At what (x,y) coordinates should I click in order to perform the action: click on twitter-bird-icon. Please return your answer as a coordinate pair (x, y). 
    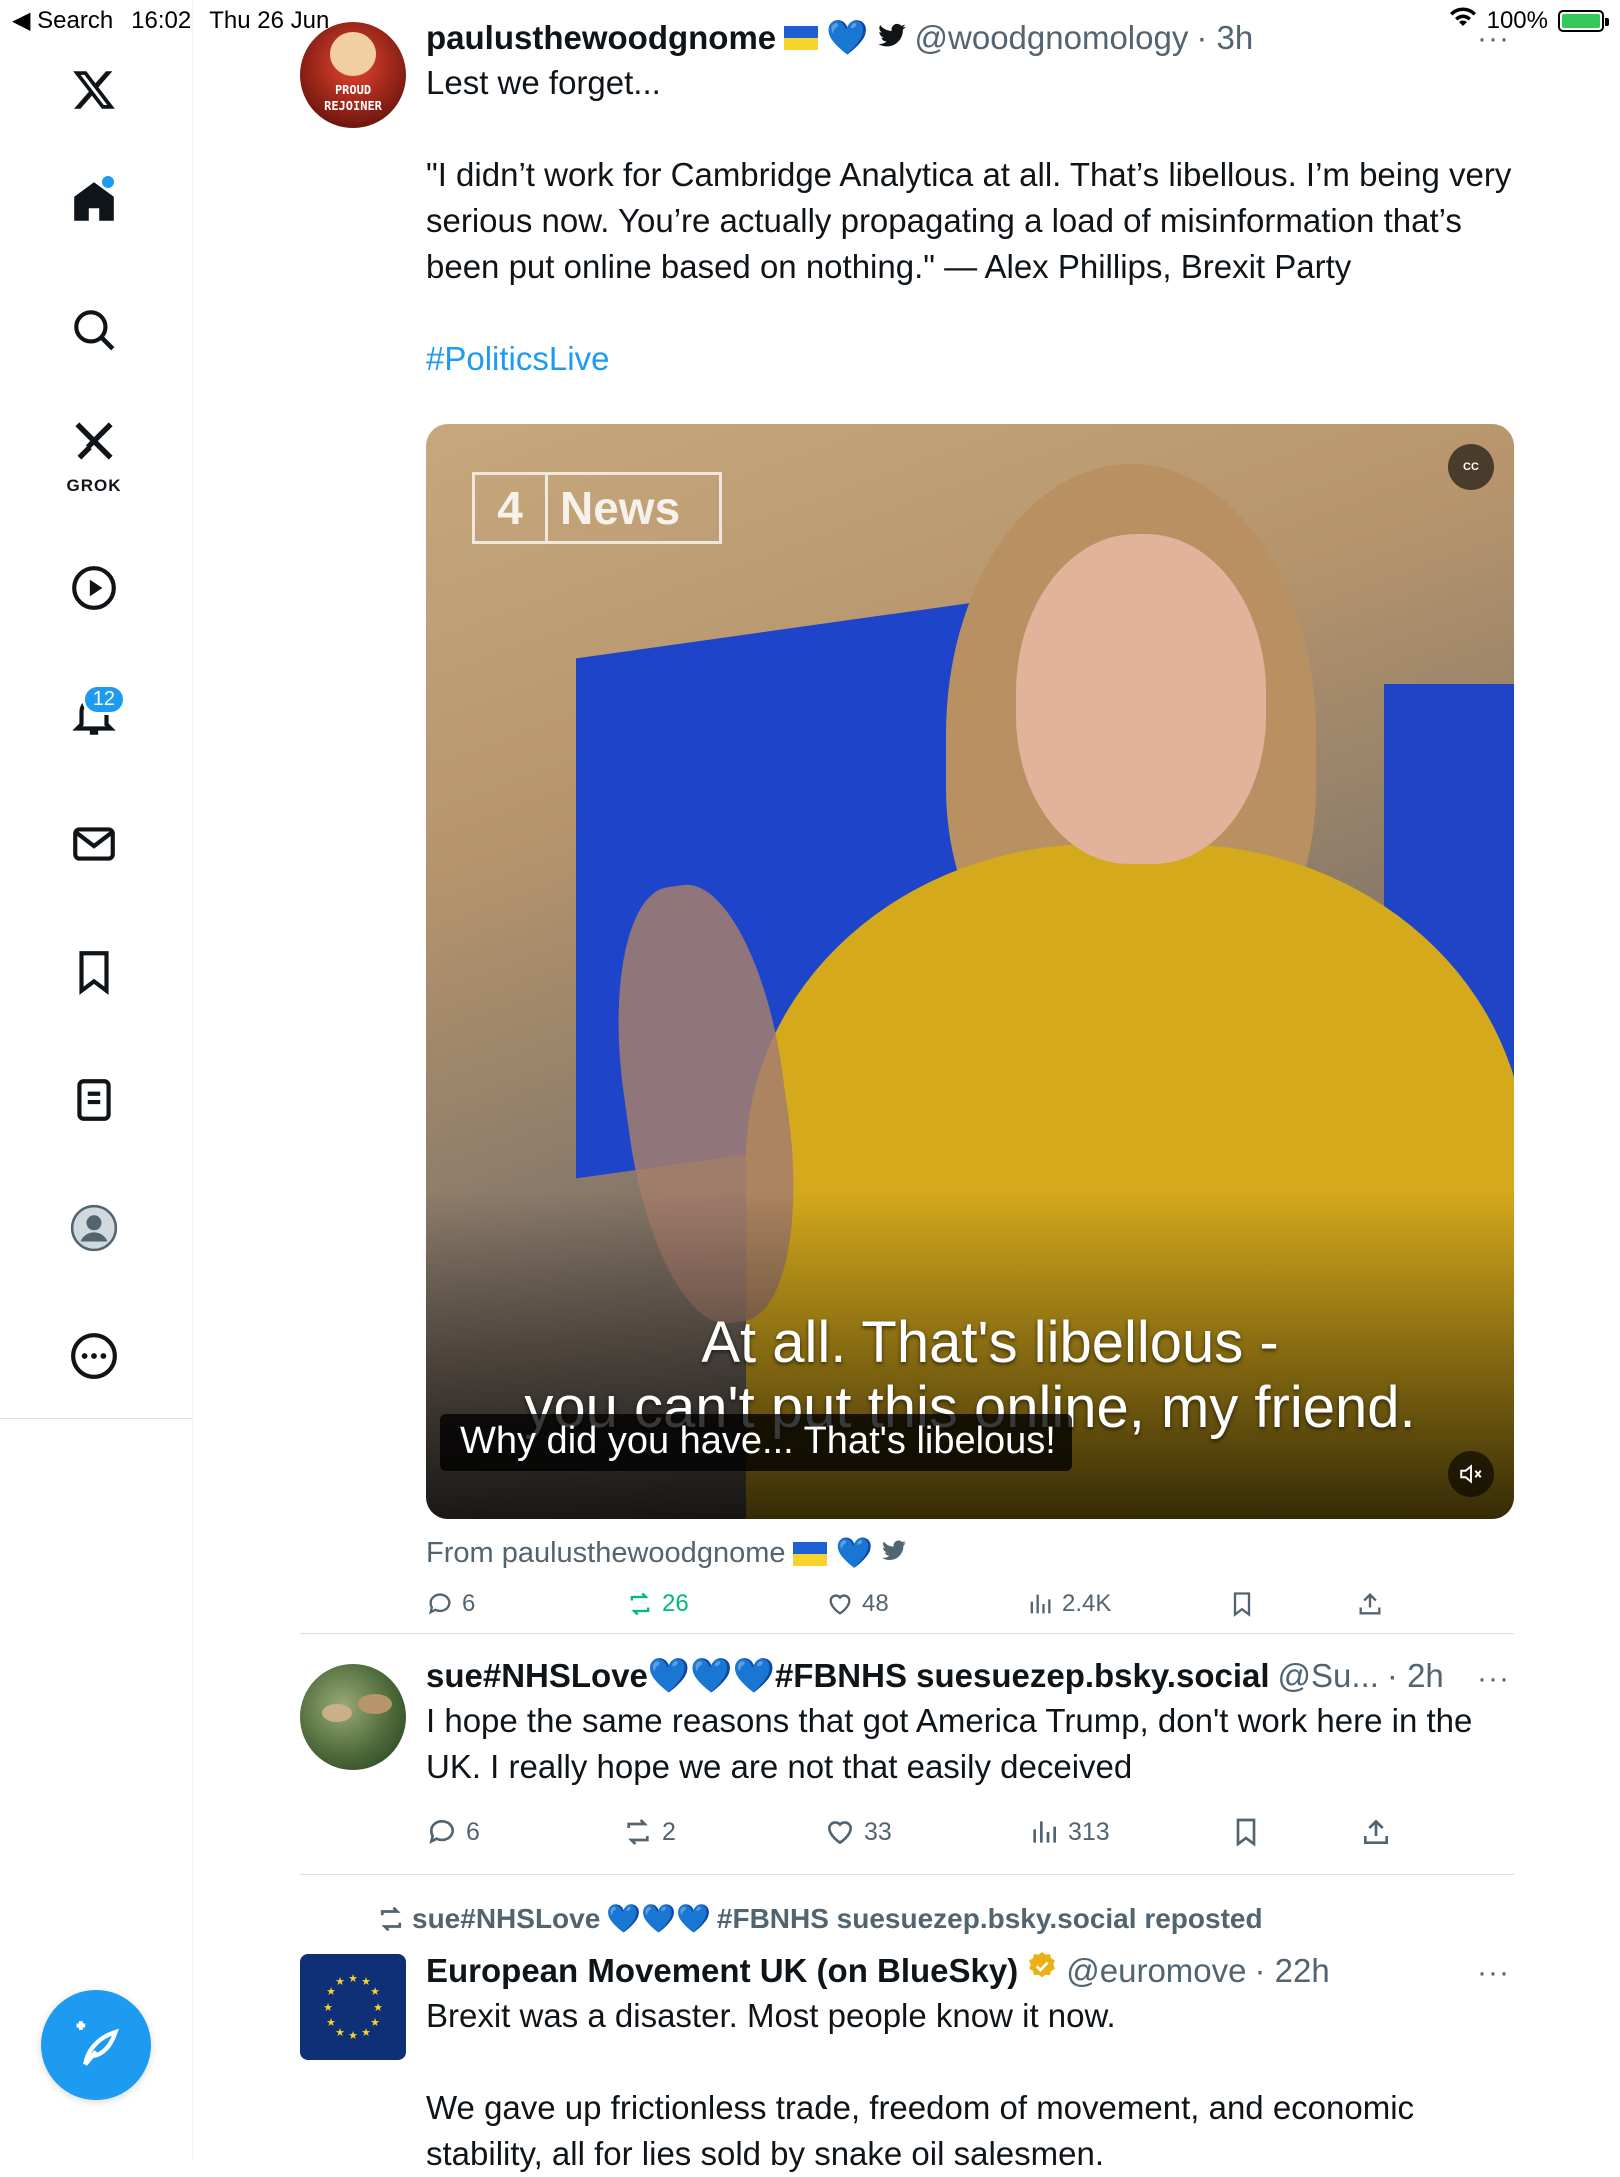
    Looking at the image, I should click on (892, 38).